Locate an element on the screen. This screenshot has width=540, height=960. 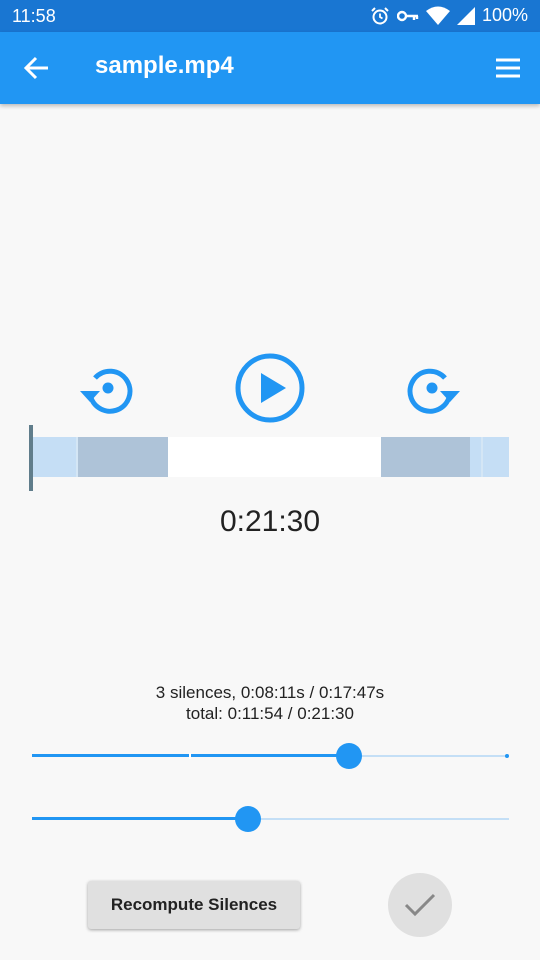
play-icon is located at coordinates (270, 388).